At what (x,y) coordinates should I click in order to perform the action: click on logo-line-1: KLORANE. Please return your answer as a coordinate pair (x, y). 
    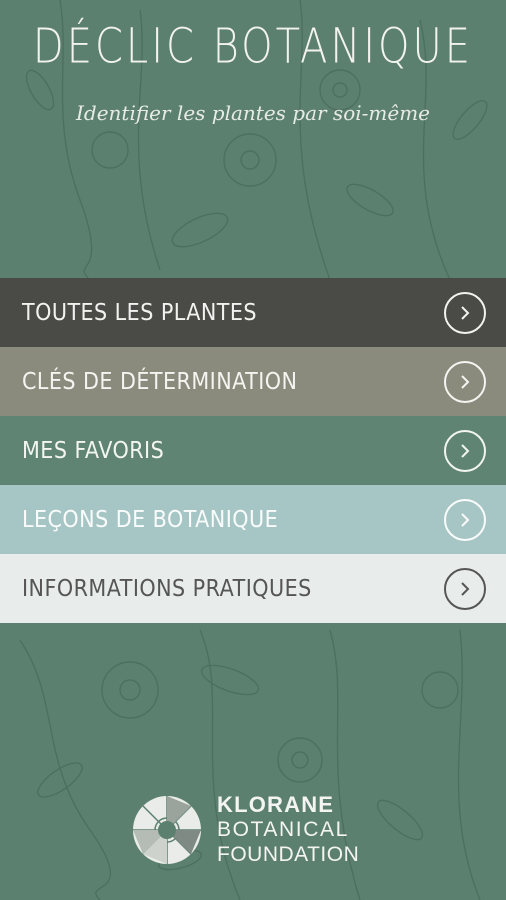
    Looking at the image, I should click on (276, 804).